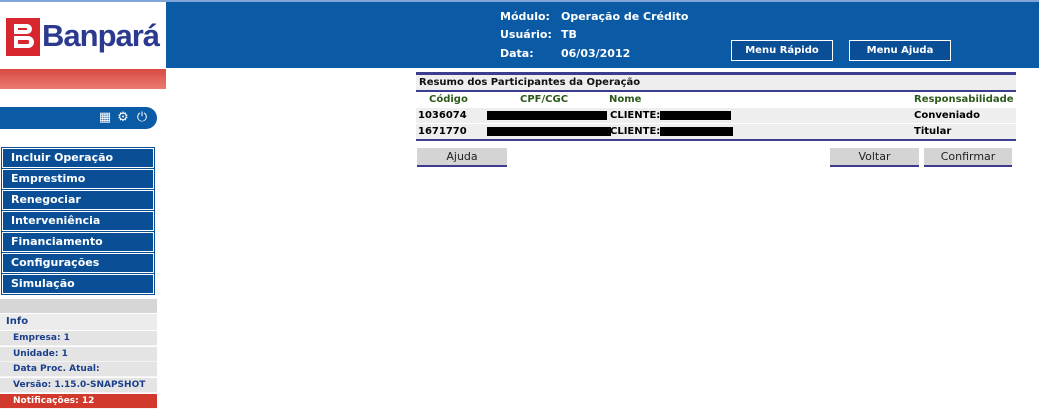  I want to click on cell-responsabilidade: Titular, so click(933, 131).